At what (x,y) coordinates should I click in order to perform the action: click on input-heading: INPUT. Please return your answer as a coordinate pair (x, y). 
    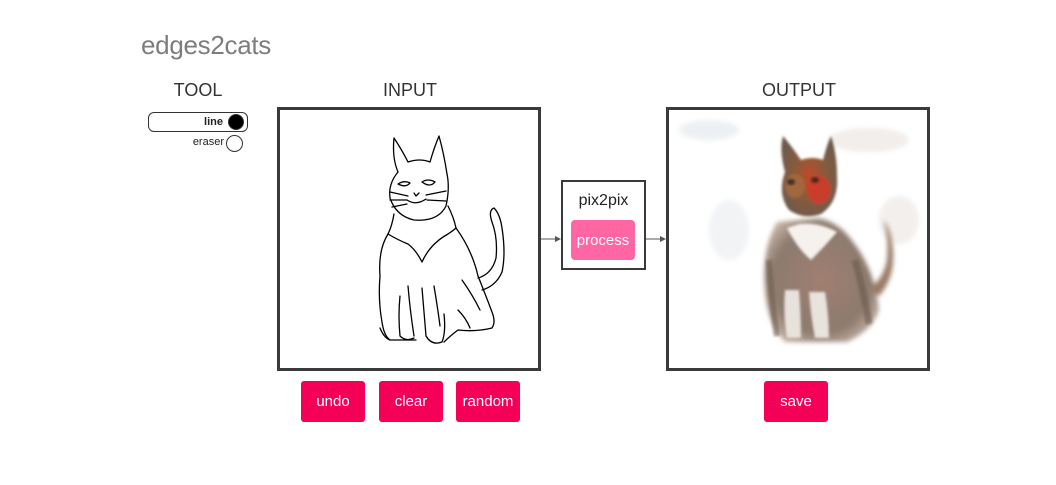
    Looking at the image, I should click on (410, 90).